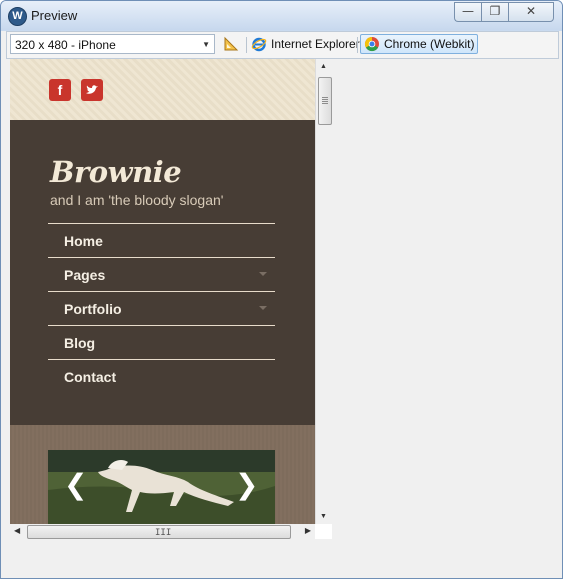  What do you see at coordinates (231, 44) in the screenshot?
I see `ruler-icon` at bounding box center [231, 44].